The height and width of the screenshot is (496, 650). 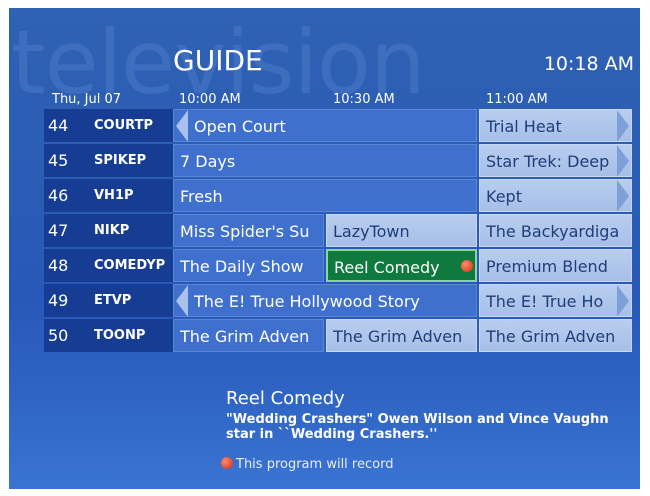 I want to click on record-note-text: This program will record, so click(x=315, y=464).